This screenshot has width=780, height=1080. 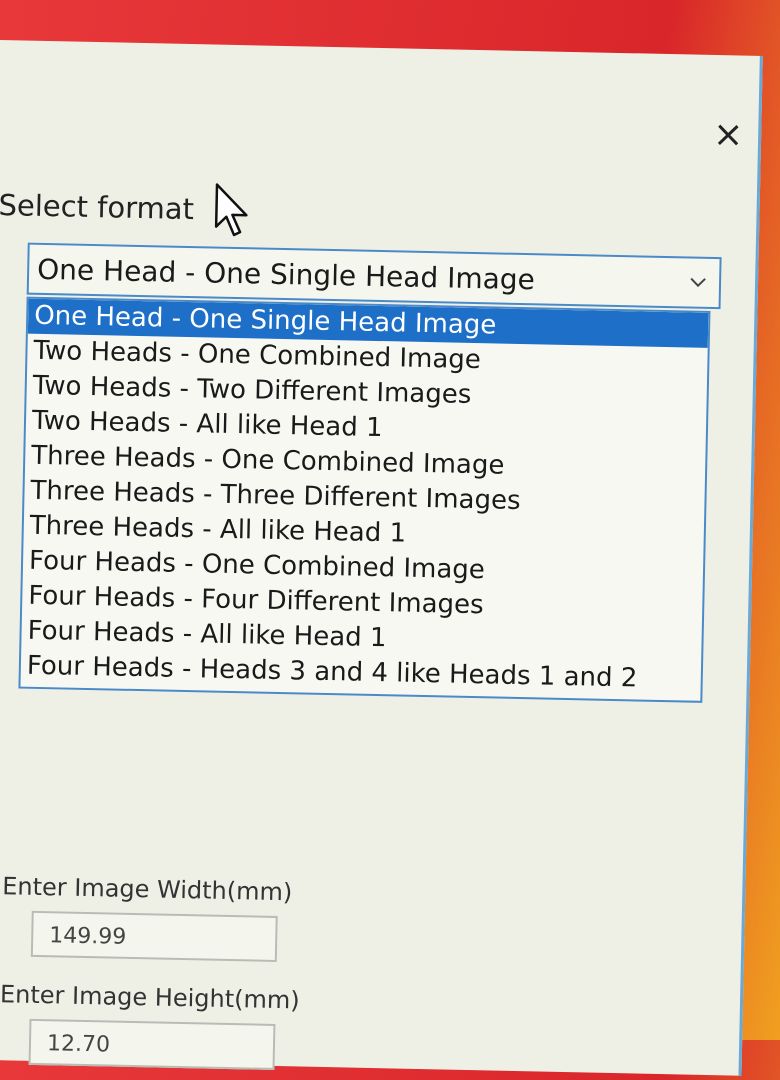 What do you see at coordinates (286, 274) in the screenshot?
I see `format-select-value: One Head - One Single Head Image` at bounding box center [286, 274].